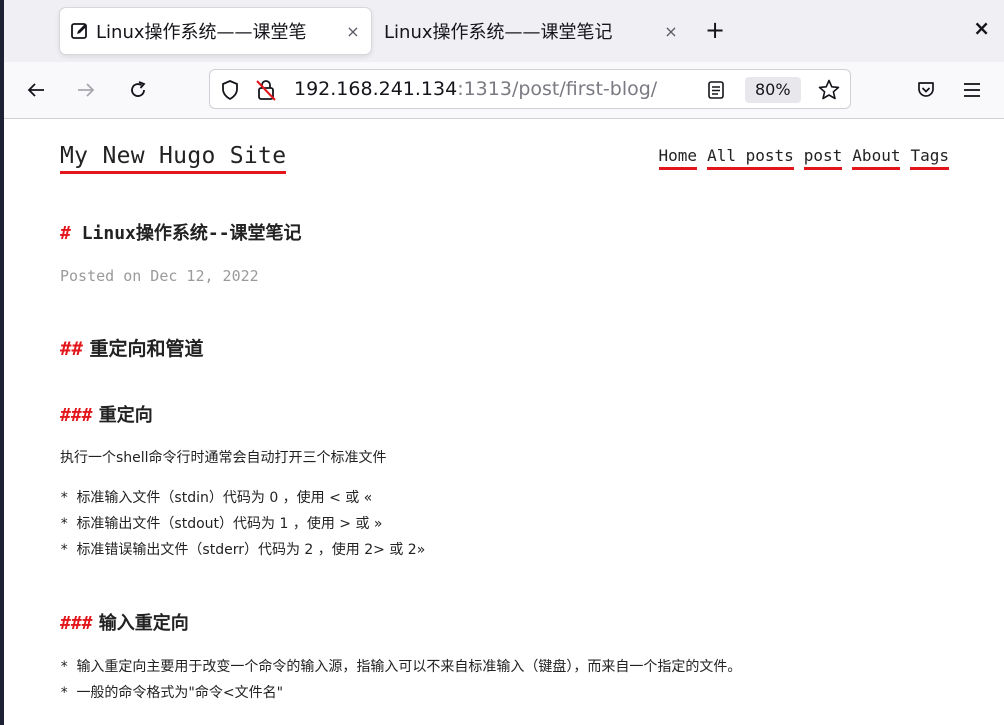  I want to click on hamburger-menu-icon, so click(972, 90).